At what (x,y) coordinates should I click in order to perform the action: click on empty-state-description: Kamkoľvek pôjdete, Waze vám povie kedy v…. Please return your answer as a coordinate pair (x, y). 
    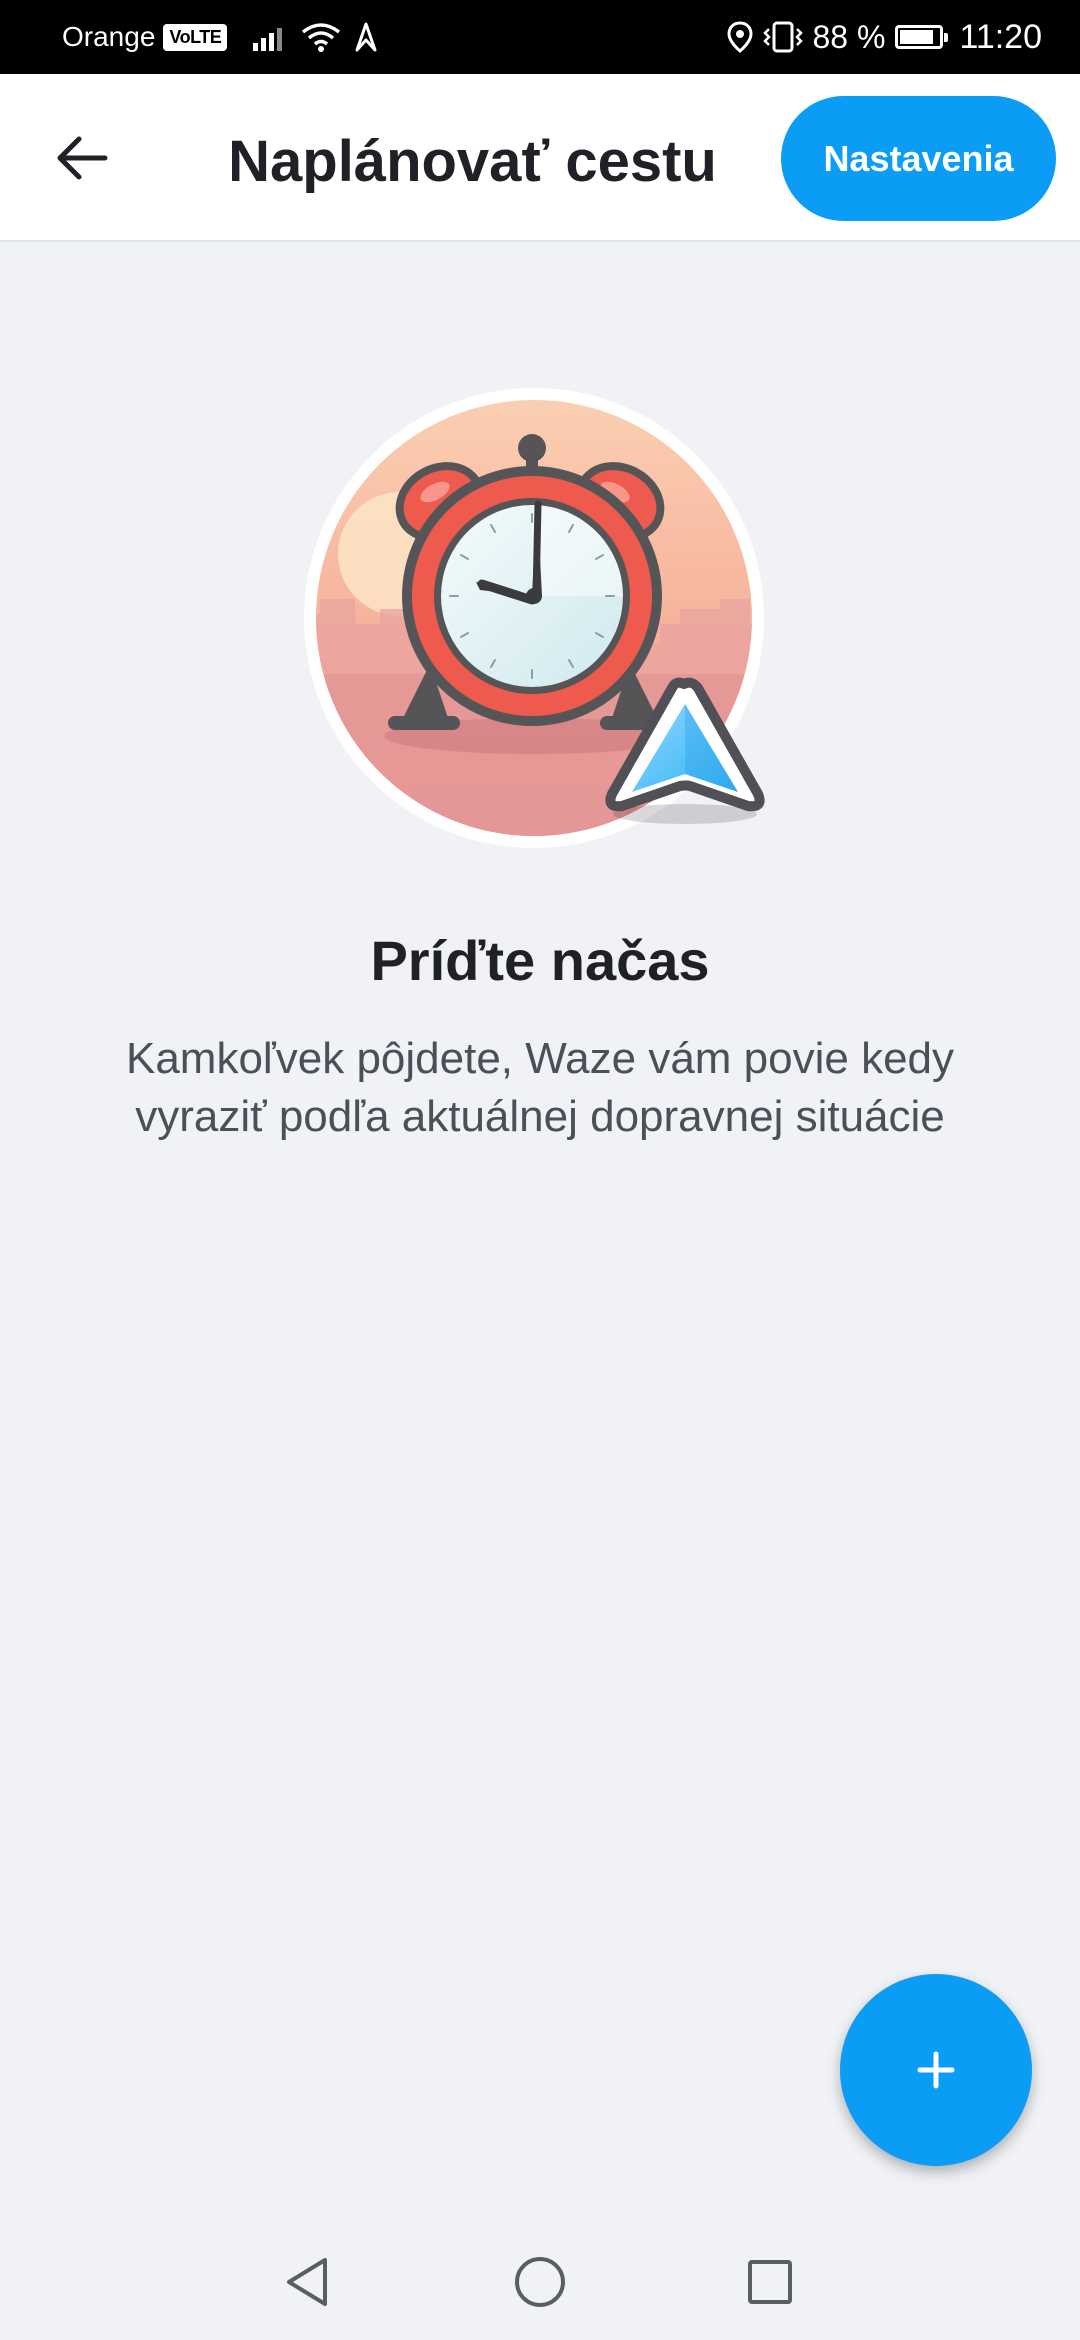
    Looking at the image, I should click on (540, 1087).